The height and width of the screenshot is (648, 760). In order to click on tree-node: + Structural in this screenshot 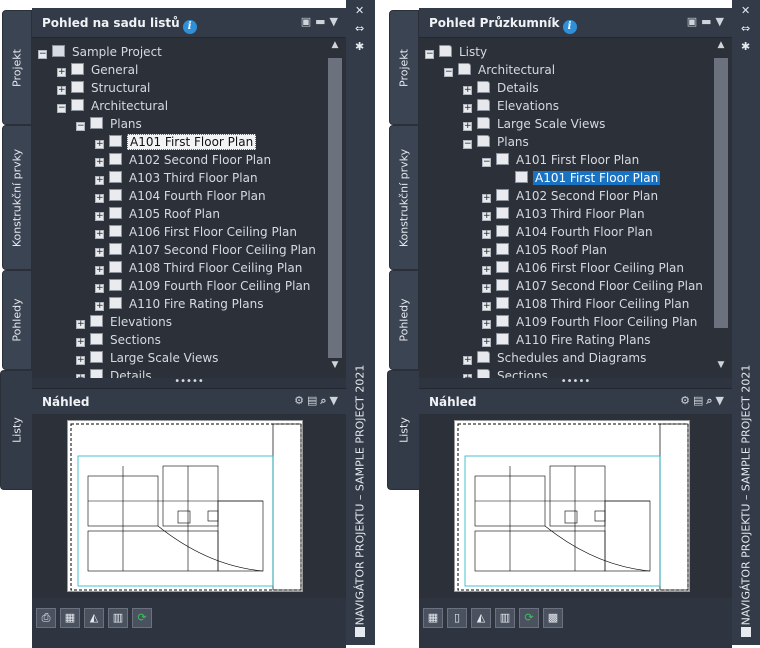, I will do `click(104, 88)`.